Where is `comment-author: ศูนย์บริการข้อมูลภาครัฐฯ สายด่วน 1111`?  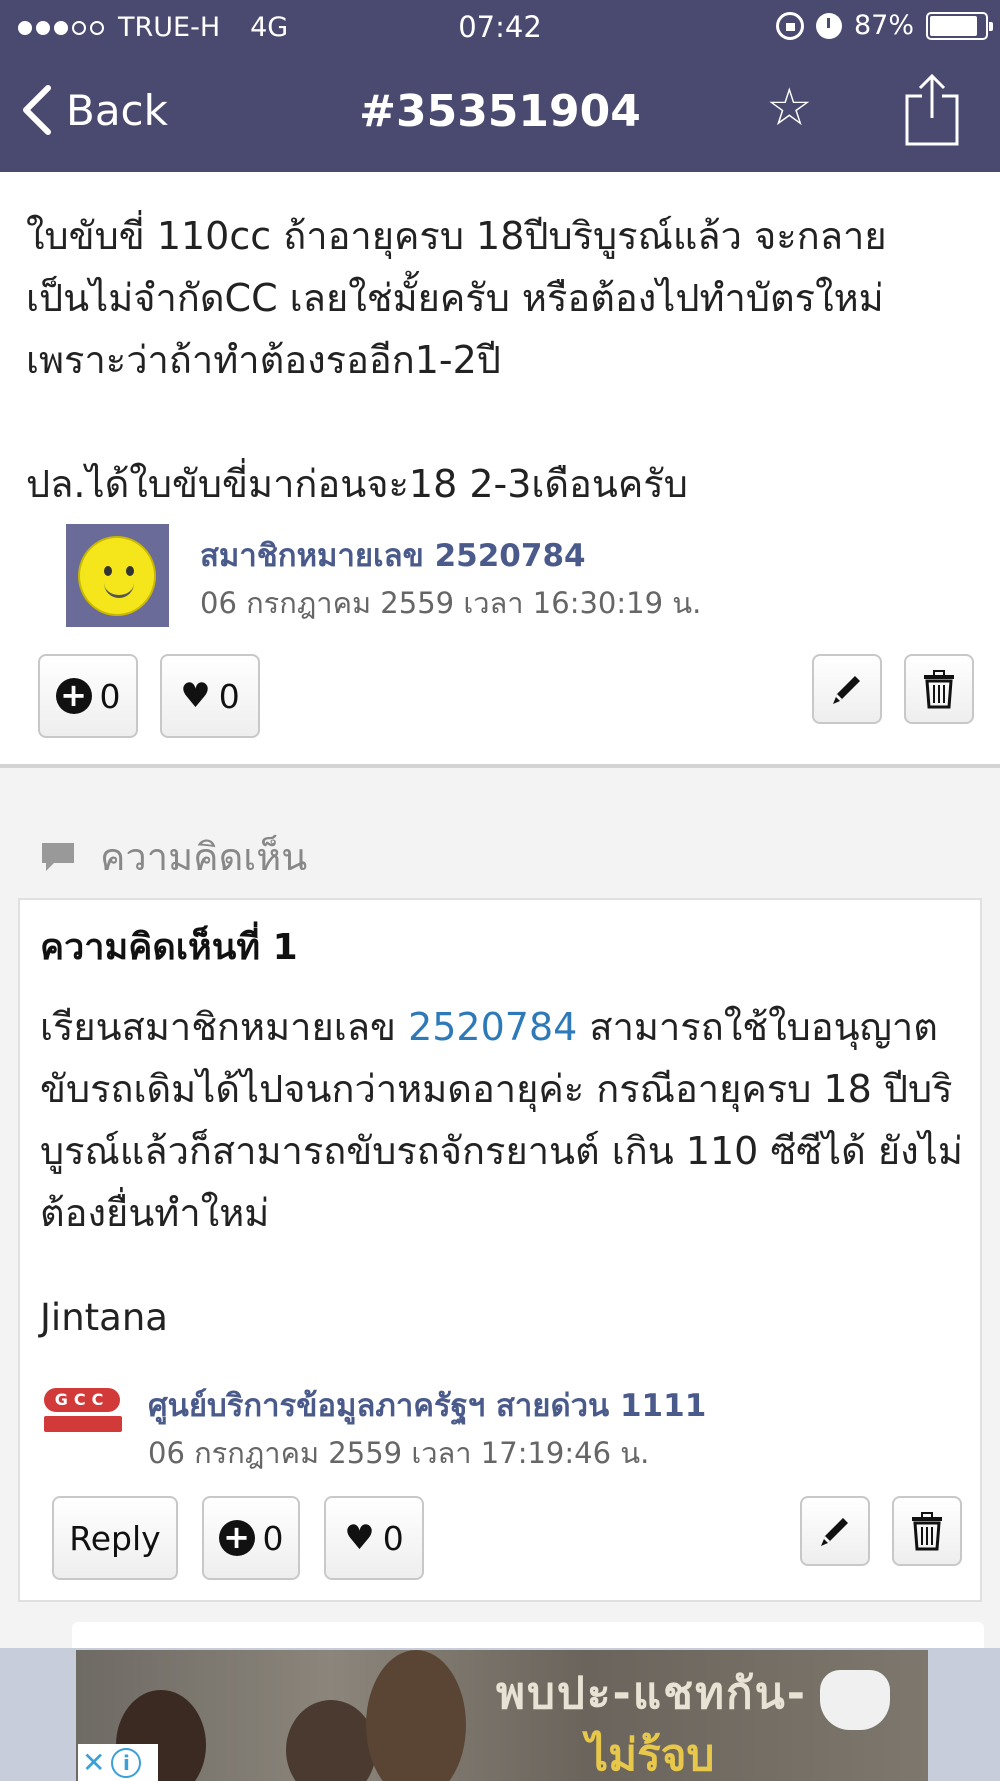
comment-author: ศูนย์บริการข้อมูลภาครัฐฯ สายด่วน 1111 is located at coordinates (427, 1405).